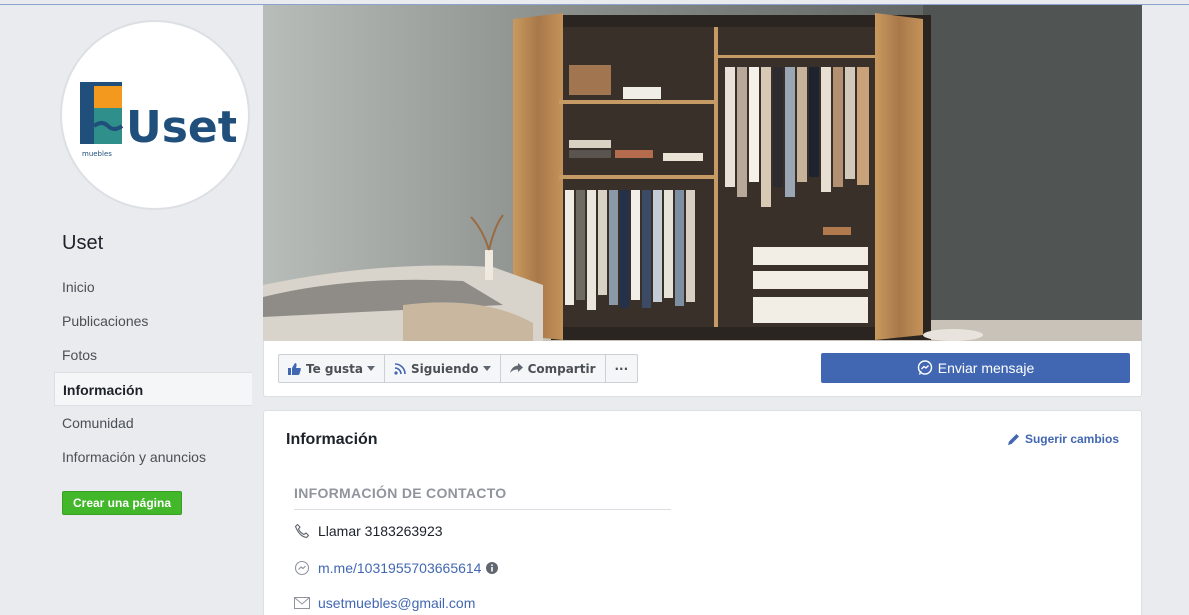  I want to click on following-label: Siguiendo, so click(445, 368).